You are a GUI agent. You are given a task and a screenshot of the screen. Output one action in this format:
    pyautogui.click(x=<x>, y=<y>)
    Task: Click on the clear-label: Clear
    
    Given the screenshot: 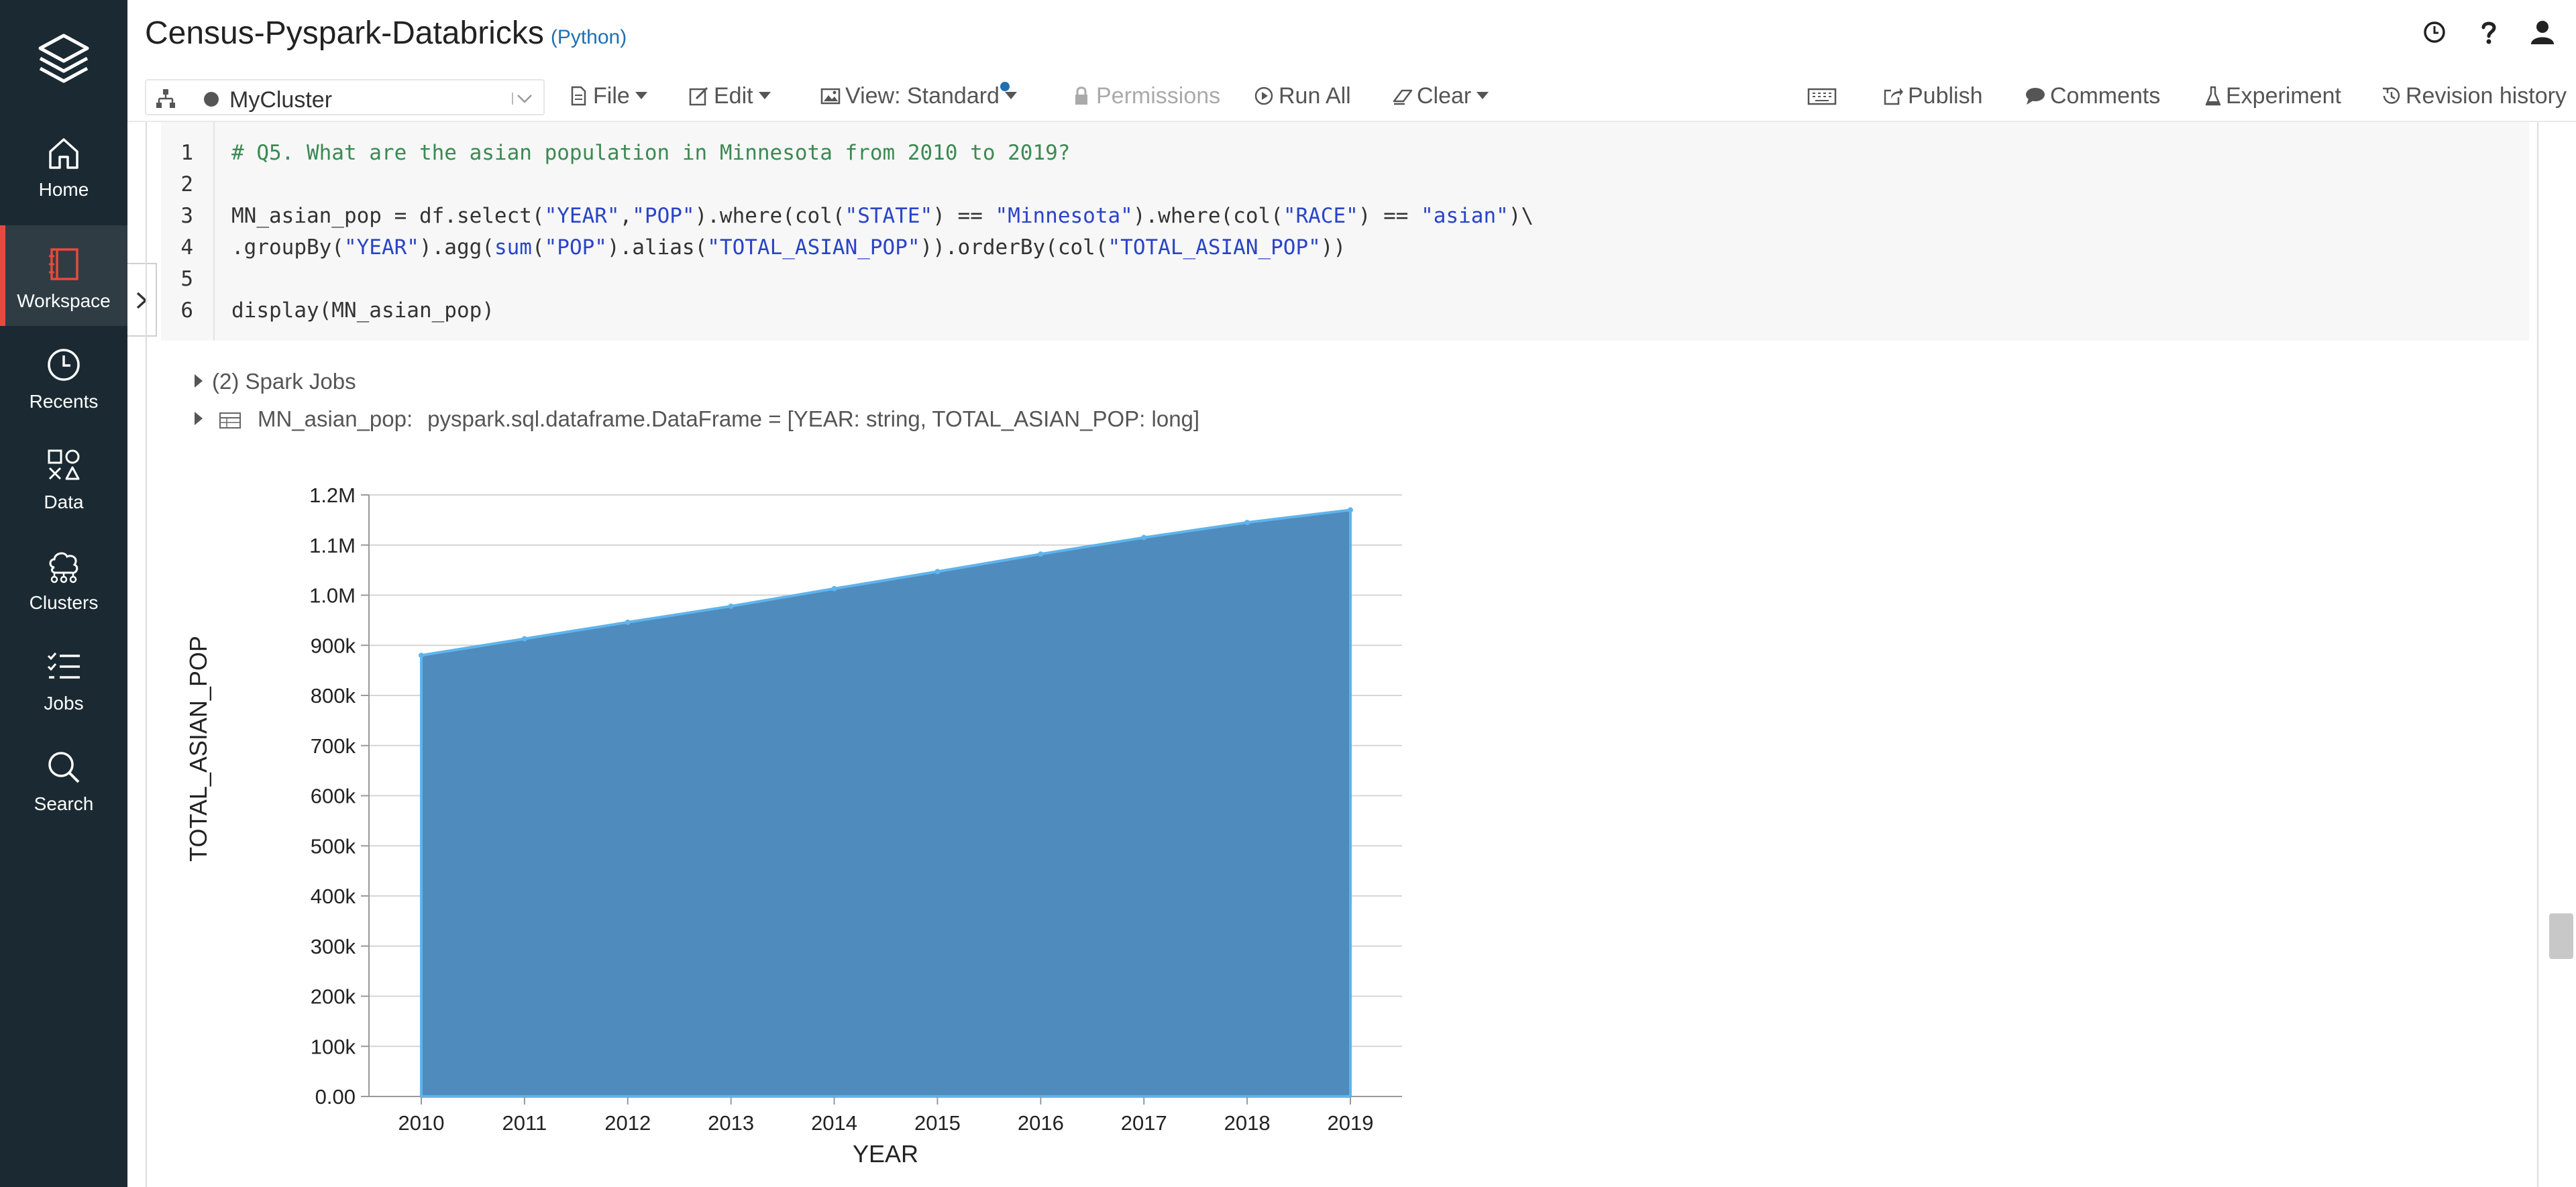 What is the action you would take?
    pyautogui.click(x=1444, y=96)
    